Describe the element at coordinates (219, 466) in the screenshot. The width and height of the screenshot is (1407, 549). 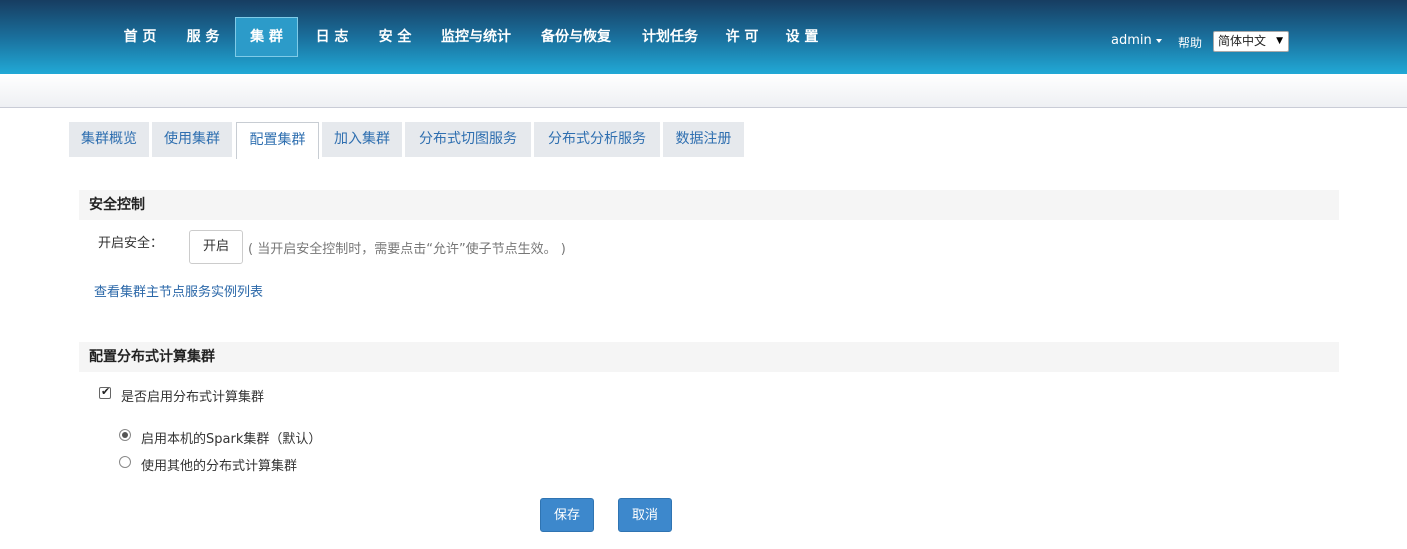
I see `radio-other-cluster-label: 使用其他的分布式计算集群` at that location.